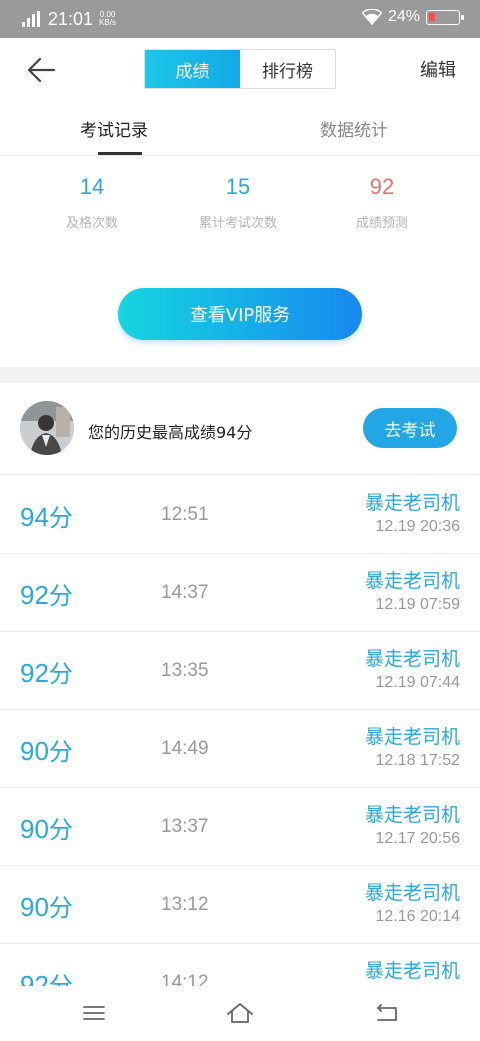  I want to click on list-item: 94分 12:51 暴走老司机 12.19 20:36, so click(240, 515).